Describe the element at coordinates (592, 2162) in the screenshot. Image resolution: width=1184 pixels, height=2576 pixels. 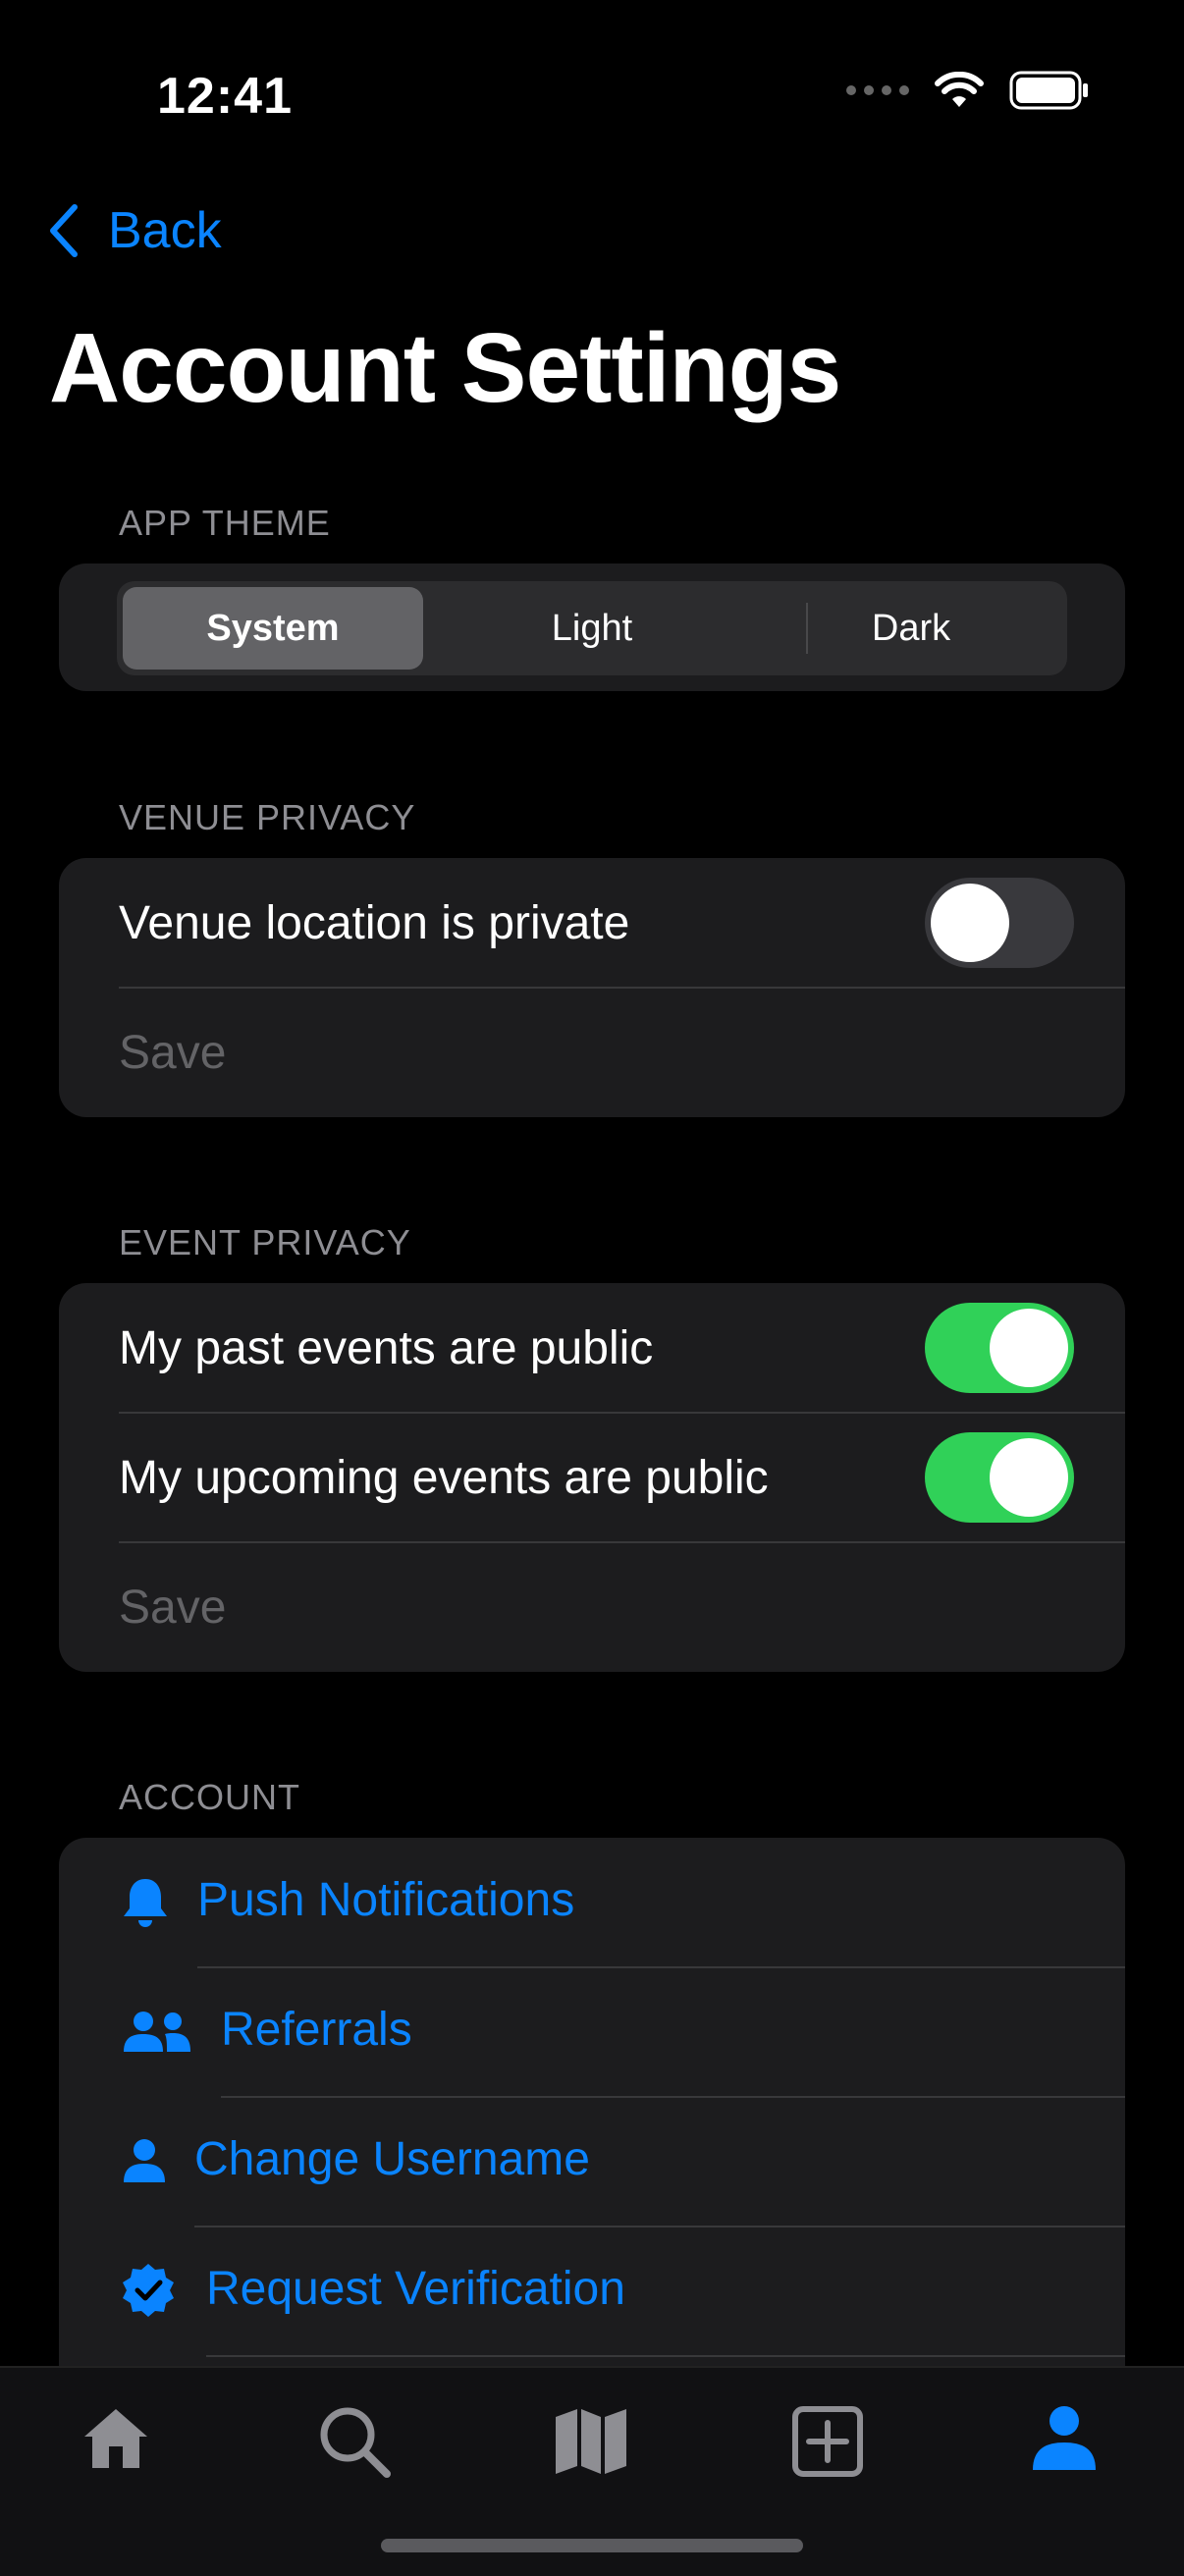
I see `change-username-row: Change Username` at that location.